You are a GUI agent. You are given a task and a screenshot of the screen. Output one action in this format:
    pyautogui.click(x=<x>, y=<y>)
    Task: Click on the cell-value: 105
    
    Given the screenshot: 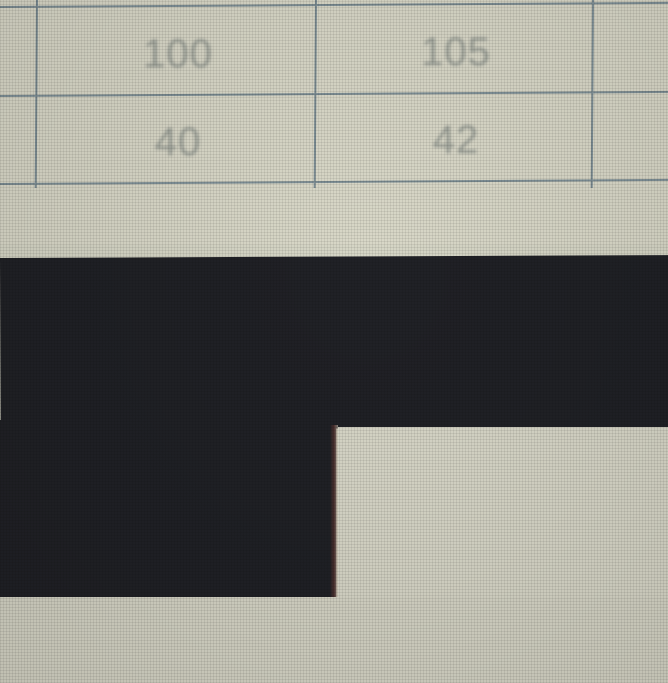 What is the action you would take?
    pyautogui.click(x=456, y=51)
    